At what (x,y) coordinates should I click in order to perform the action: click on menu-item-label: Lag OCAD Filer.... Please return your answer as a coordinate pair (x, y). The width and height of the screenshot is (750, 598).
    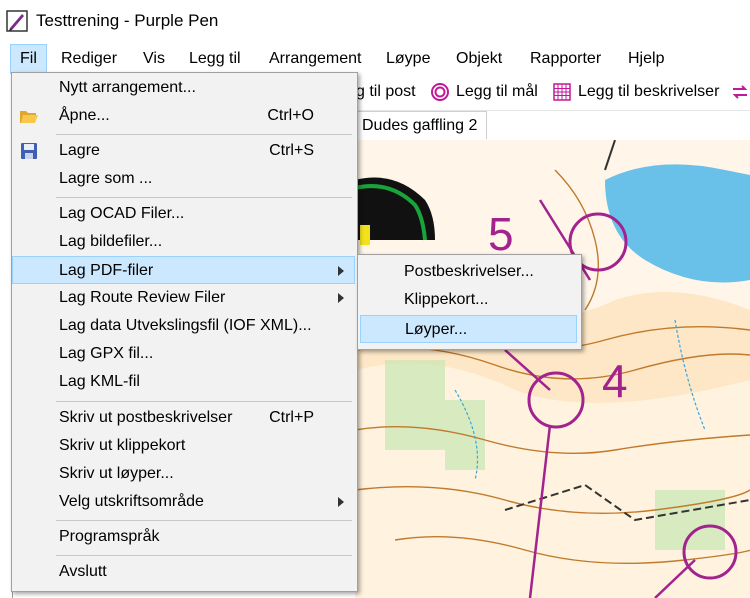
    Looking at the image, I should click on (122, 213).